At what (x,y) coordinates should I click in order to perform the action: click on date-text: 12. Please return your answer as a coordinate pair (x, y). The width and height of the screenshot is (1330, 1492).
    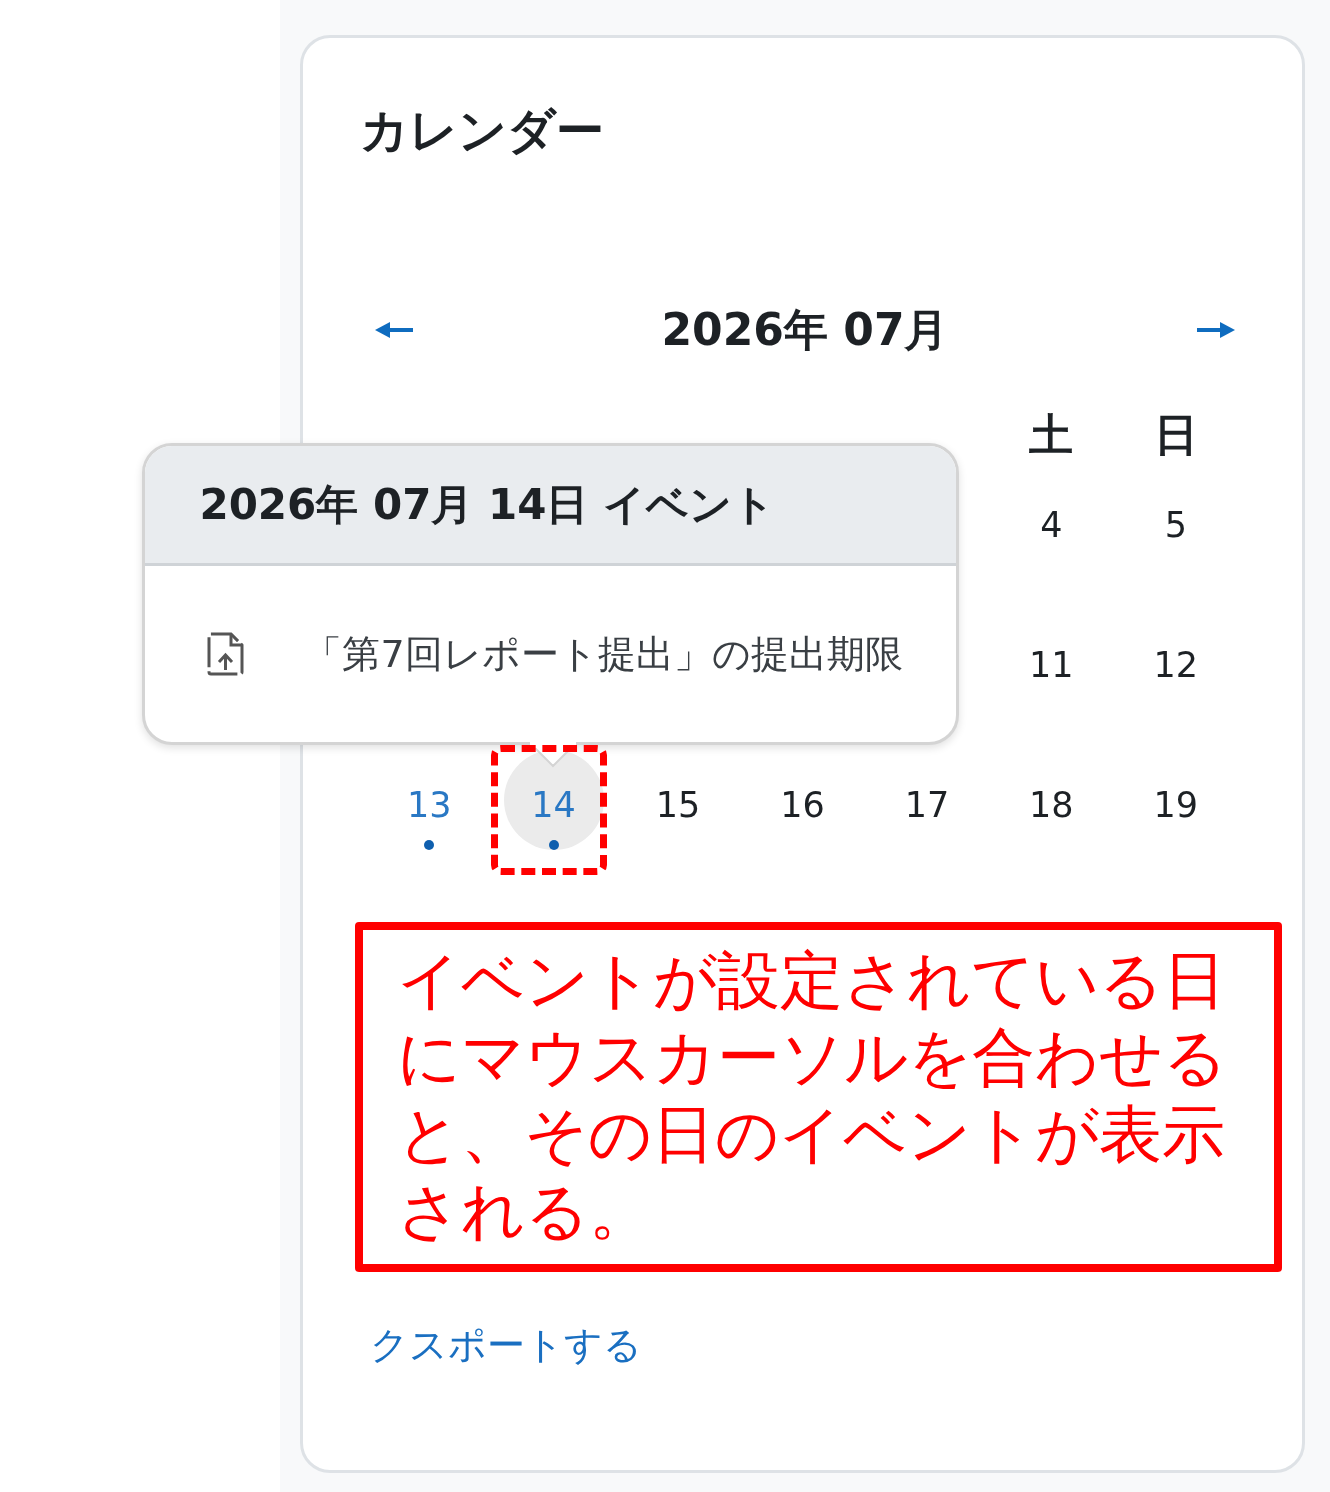
    Looking at the image, I should click on (1176, 665).